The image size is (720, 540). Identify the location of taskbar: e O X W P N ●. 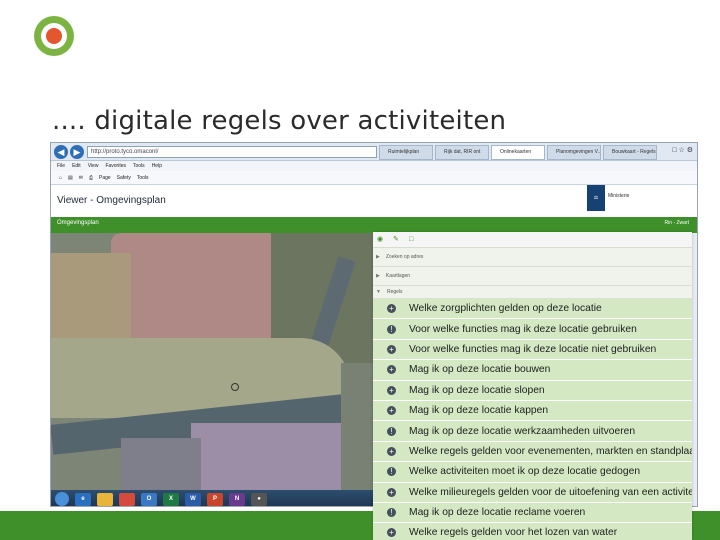
(213, 498).